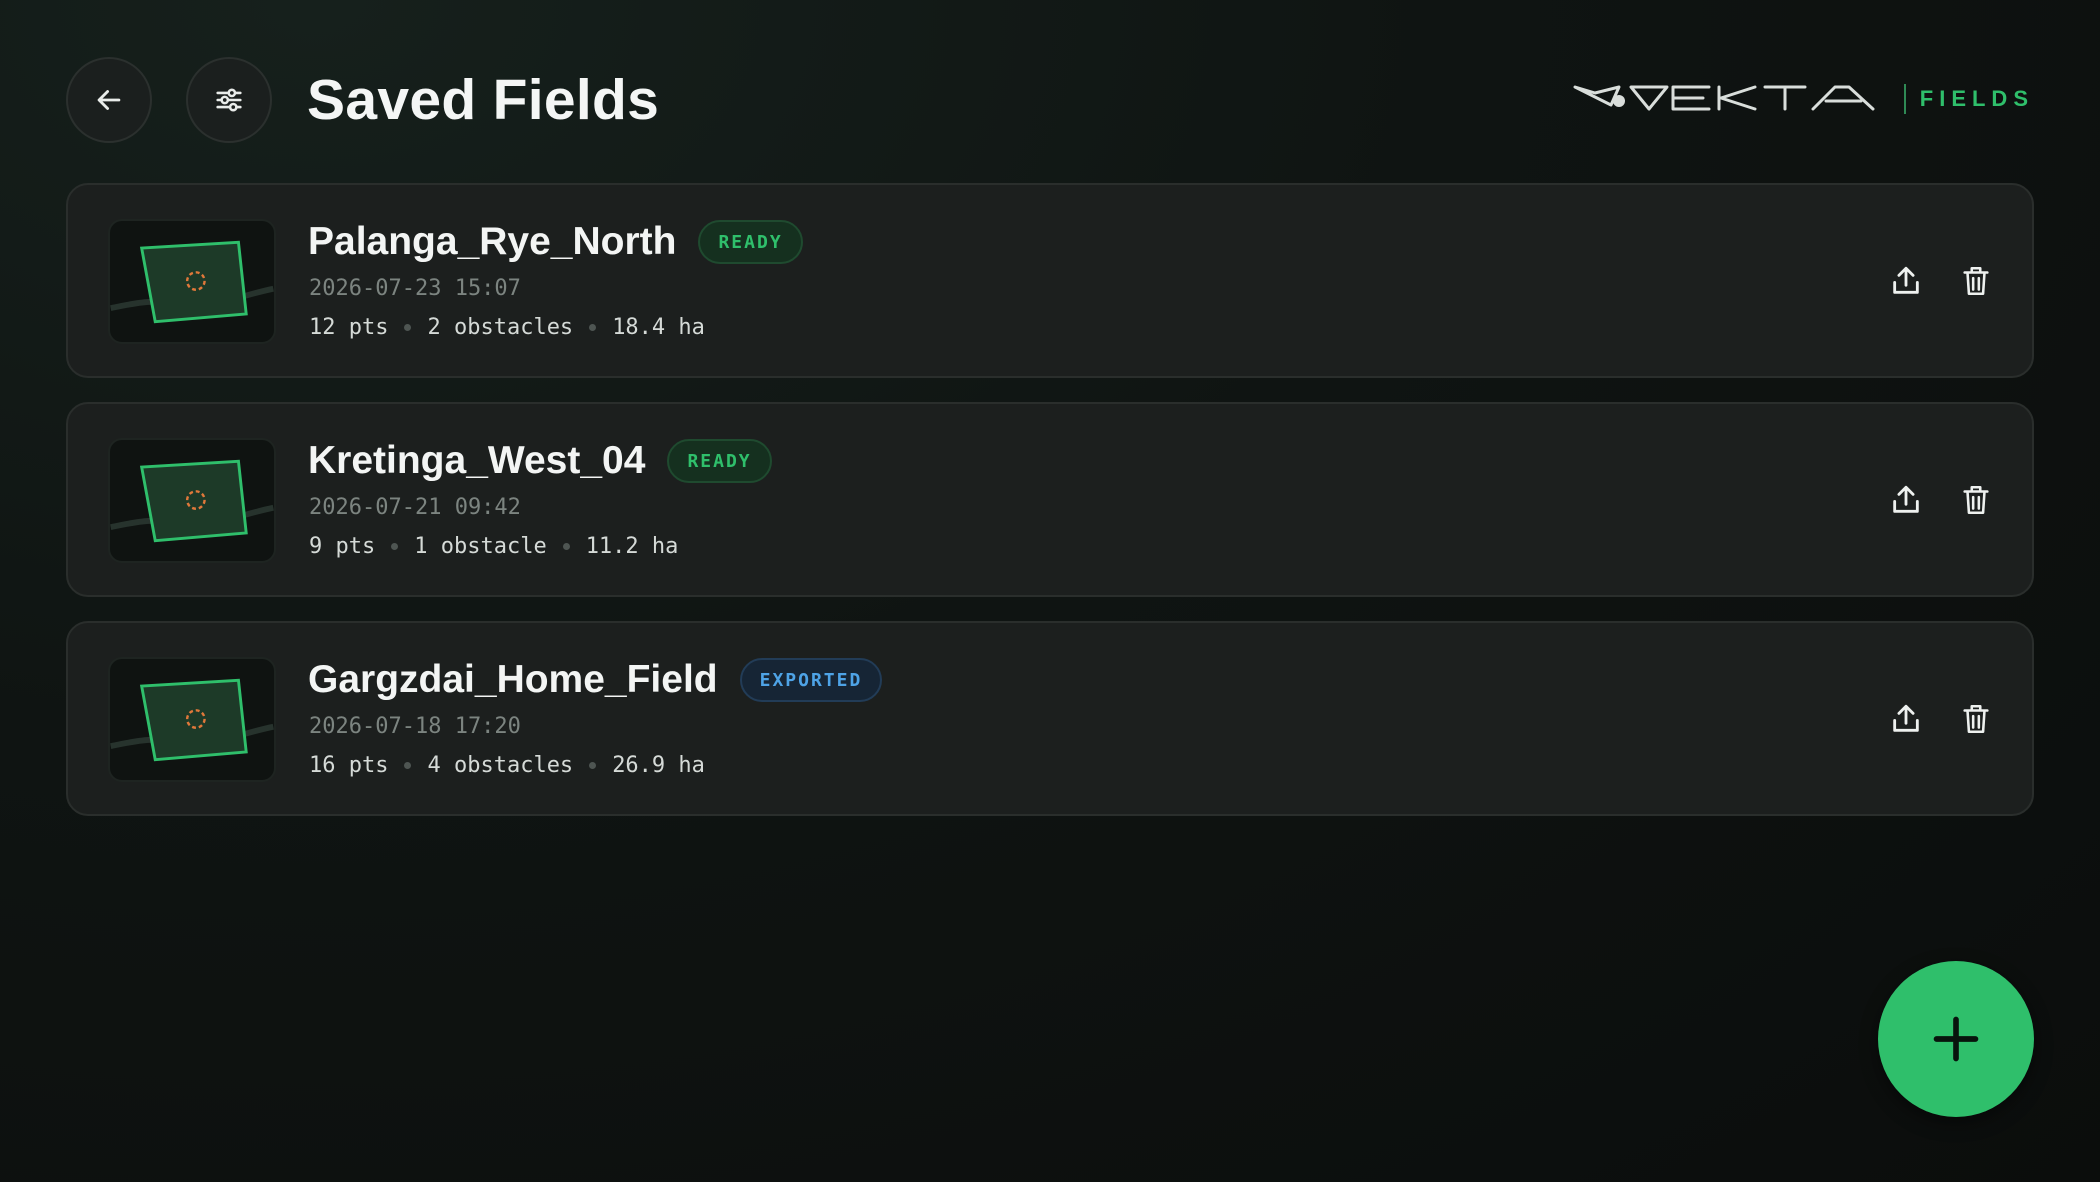  What do you see at coordinates (500, 765) in the screenshot?
I see `obstacles-count: 4 obstacles` at bounding box center [500, 765].